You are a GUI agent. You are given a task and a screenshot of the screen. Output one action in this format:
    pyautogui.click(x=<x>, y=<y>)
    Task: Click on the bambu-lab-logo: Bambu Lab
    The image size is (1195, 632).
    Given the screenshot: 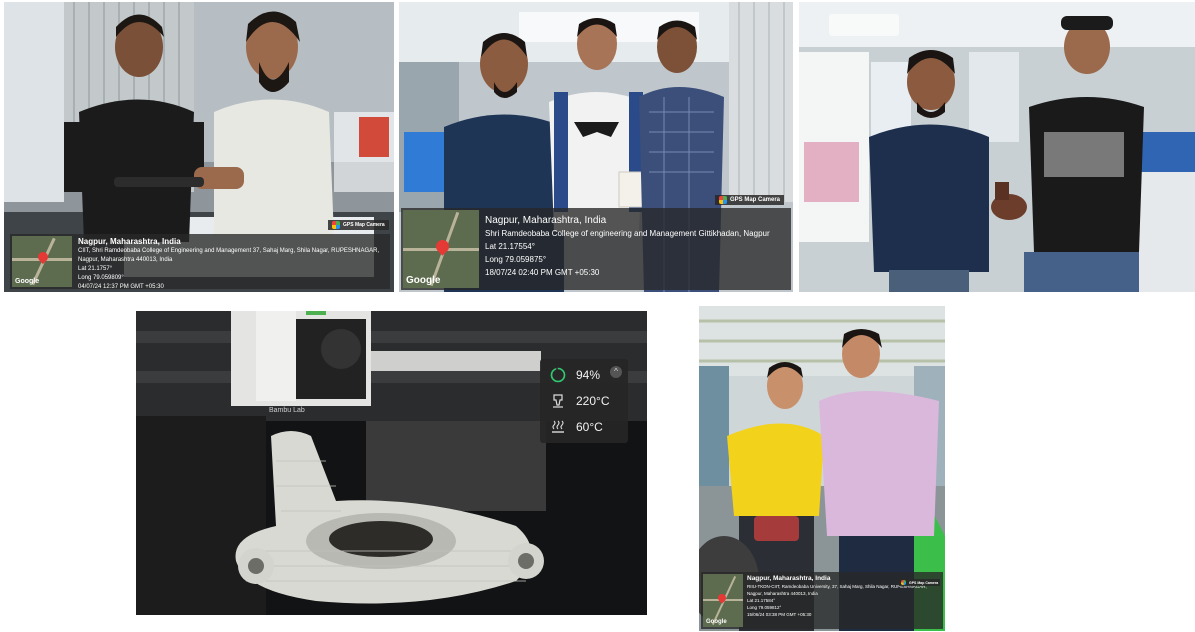 What is the action you would take?
    pyautogui.click(x=287, y=410)
    